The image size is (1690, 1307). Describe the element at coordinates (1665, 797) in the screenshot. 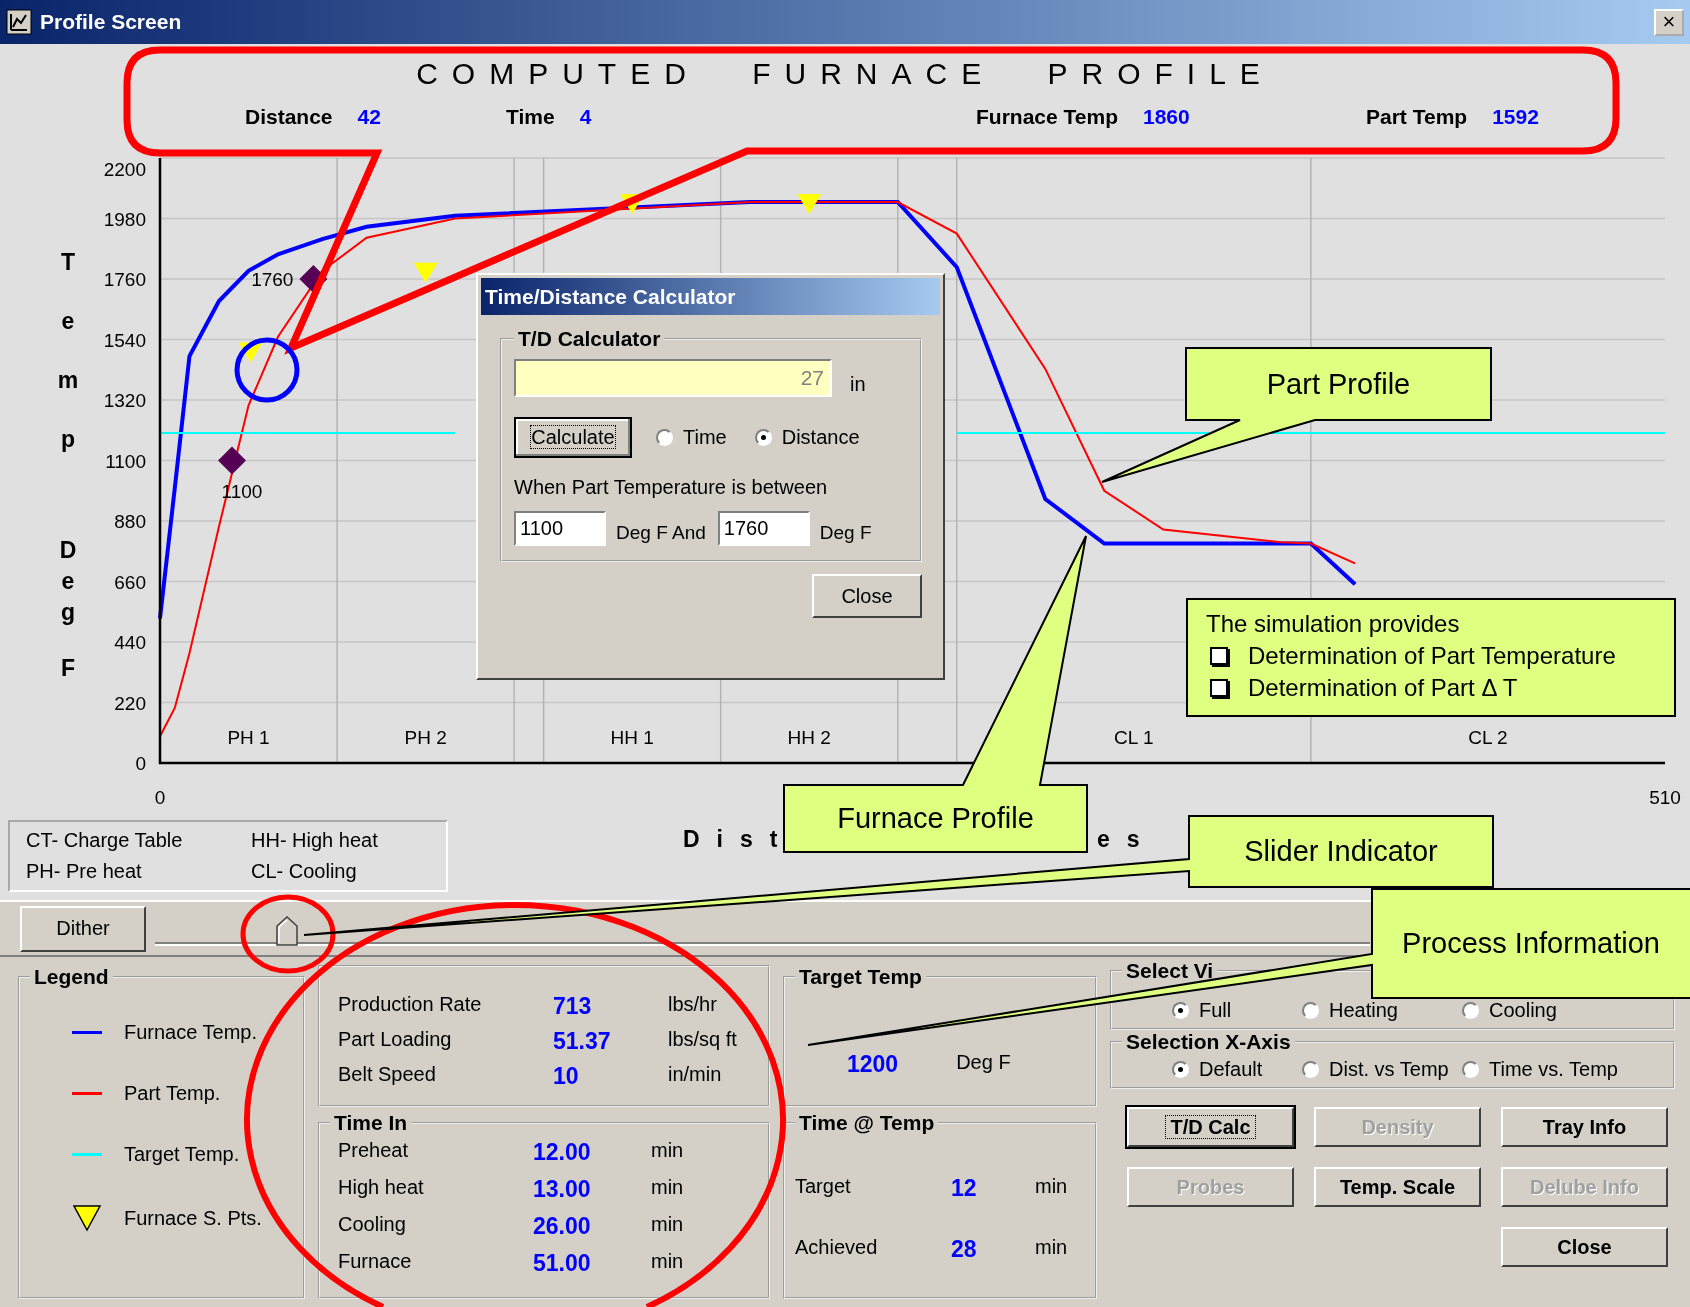

I see `tick-label: 510` at that location.